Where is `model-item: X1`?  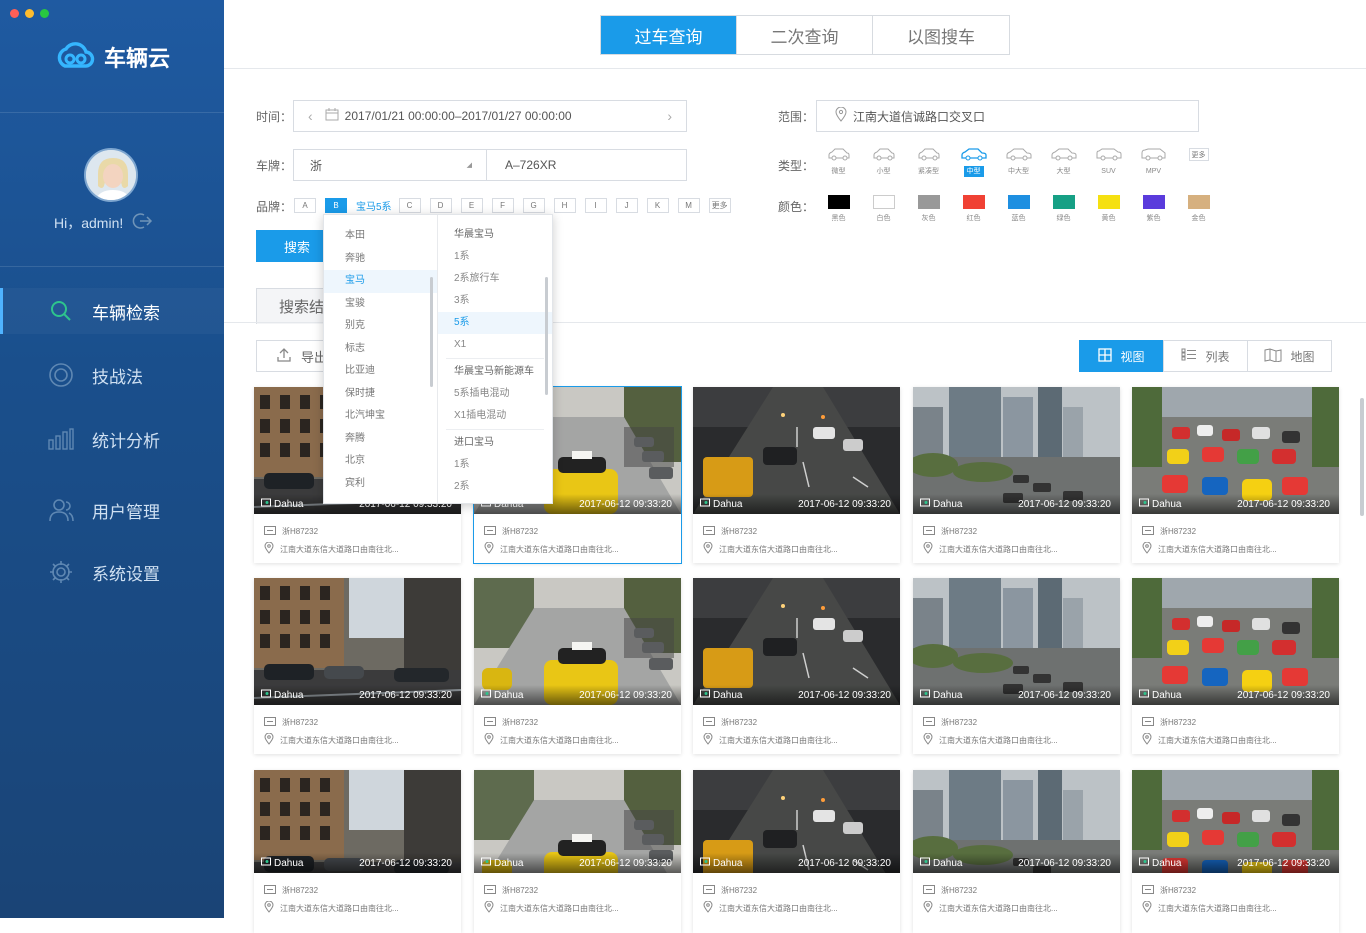 model-item: X1 is located at coordinates (495, 345).